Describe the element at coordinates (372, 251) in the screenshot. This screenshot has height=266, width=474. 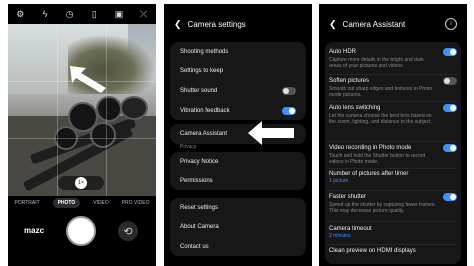
I see `setting-title: Clean preview on HDMI displays` at that location.